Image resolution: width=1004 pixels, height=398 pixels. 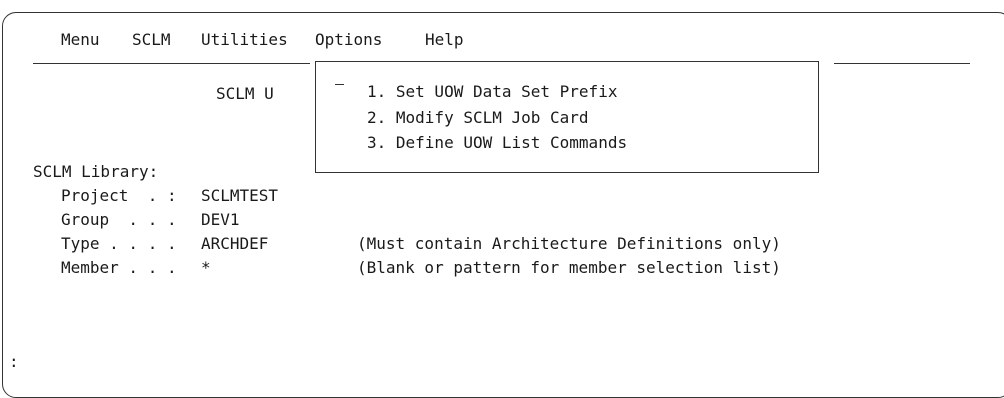 I want to click on menu-item-help: Help, so click(x=444, y=40).